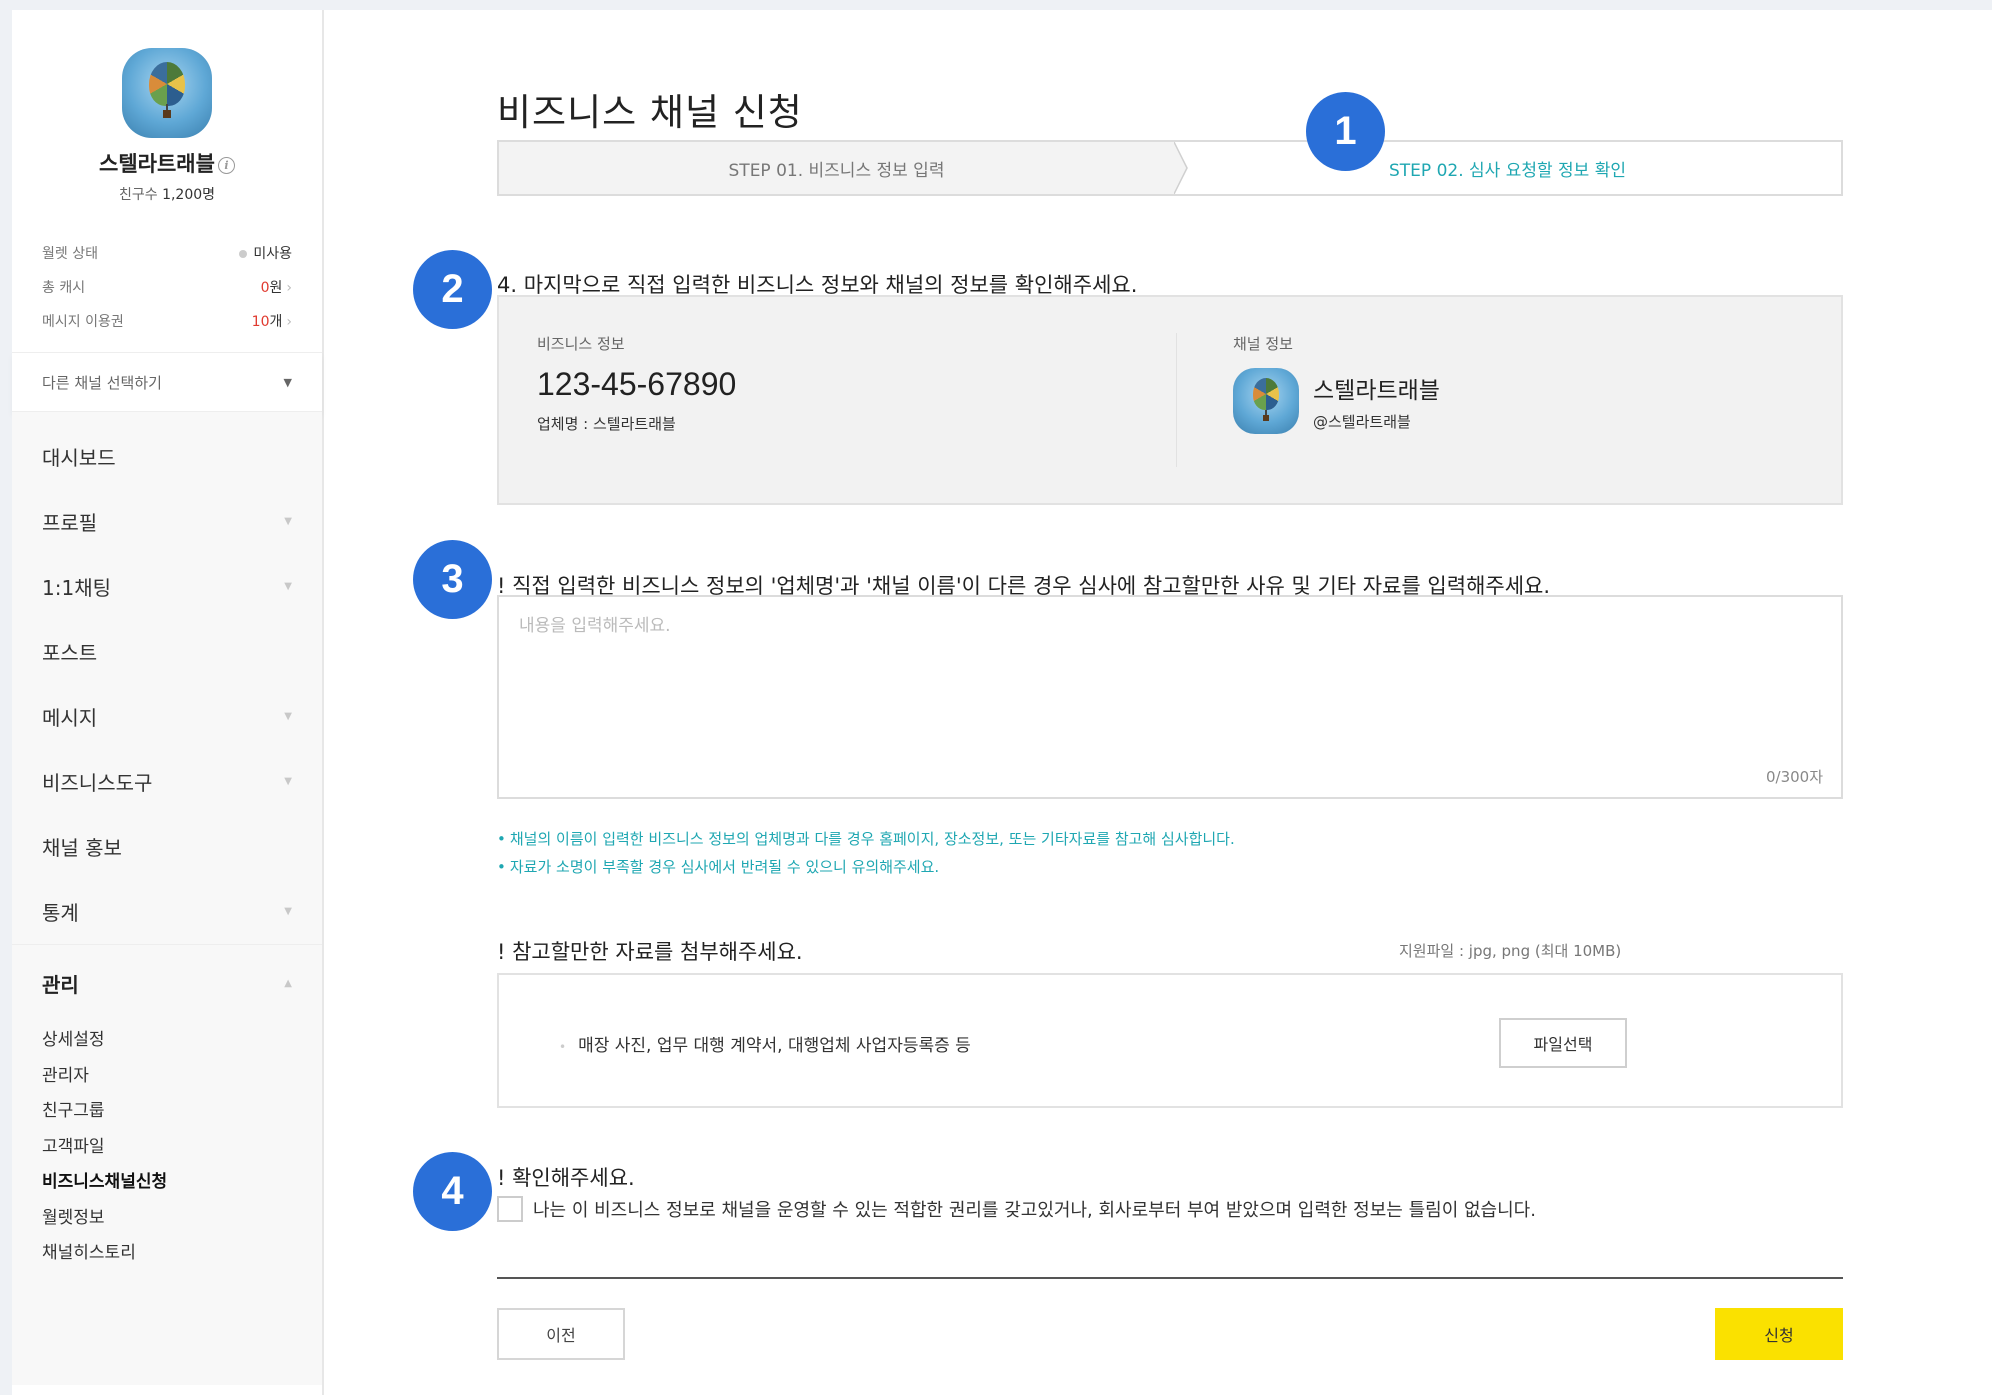  Describe the element at coordinates (167, 382) in the screenshot. I see `channel-select-dropdown: 다른 채널 선택하기 ▼` at that location.